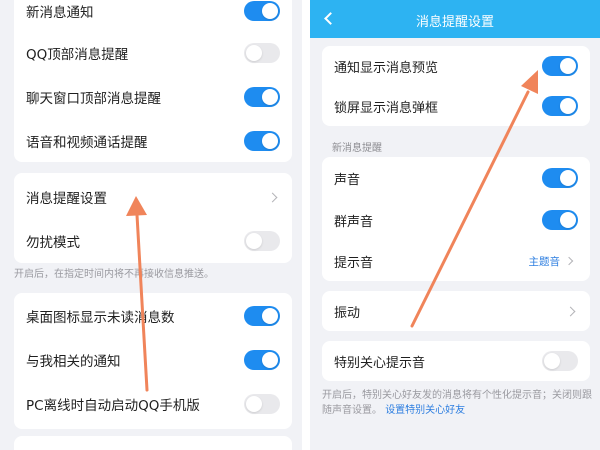  I want to click on row-label: 锁屏显示消息弹框, so click(386, 108).